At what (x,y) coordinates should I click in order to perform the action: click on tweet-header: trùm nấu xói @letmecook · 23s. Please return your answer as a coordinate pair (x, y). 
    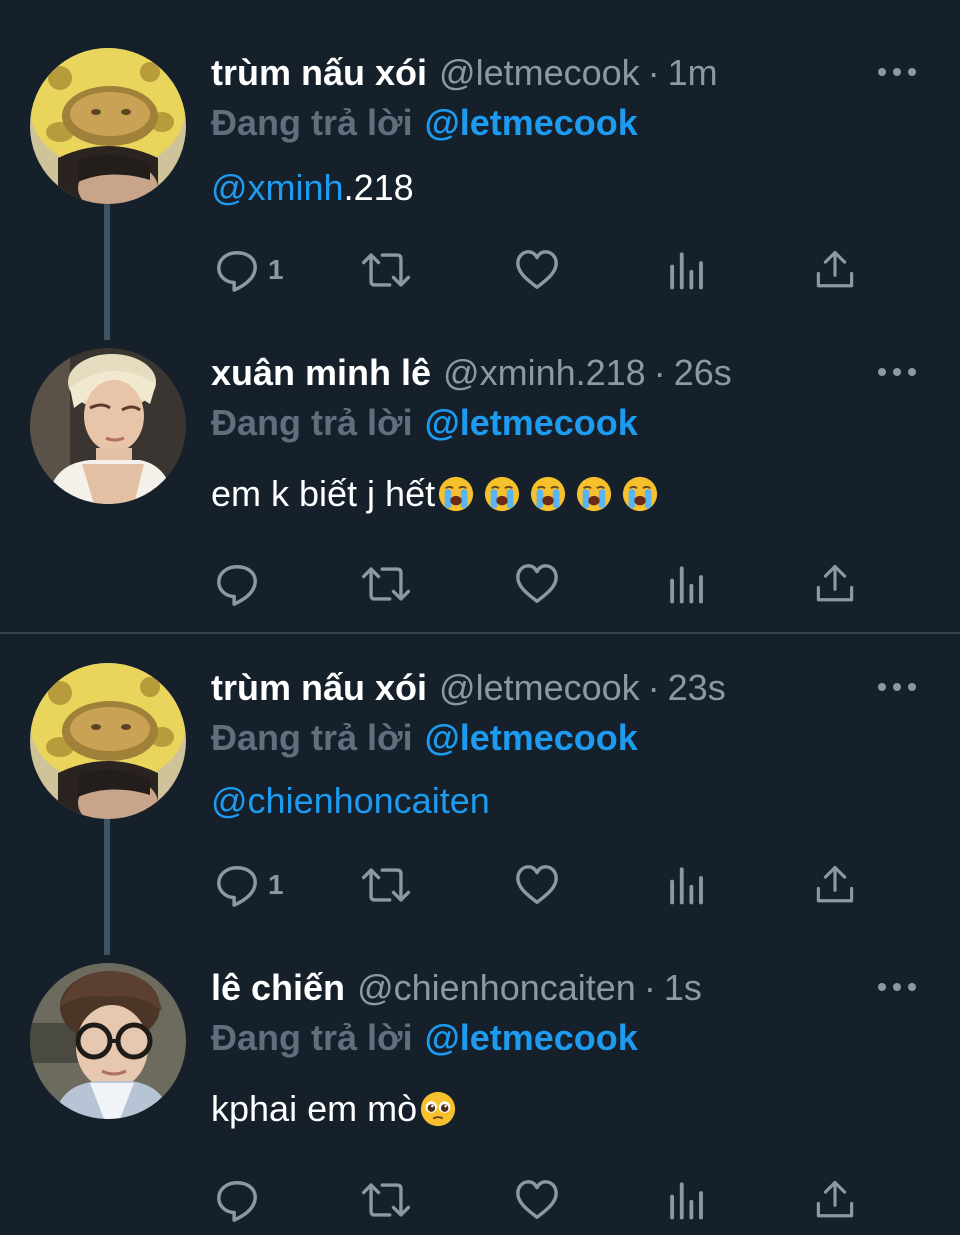
    Looking at the image, I should click on (468, 688).